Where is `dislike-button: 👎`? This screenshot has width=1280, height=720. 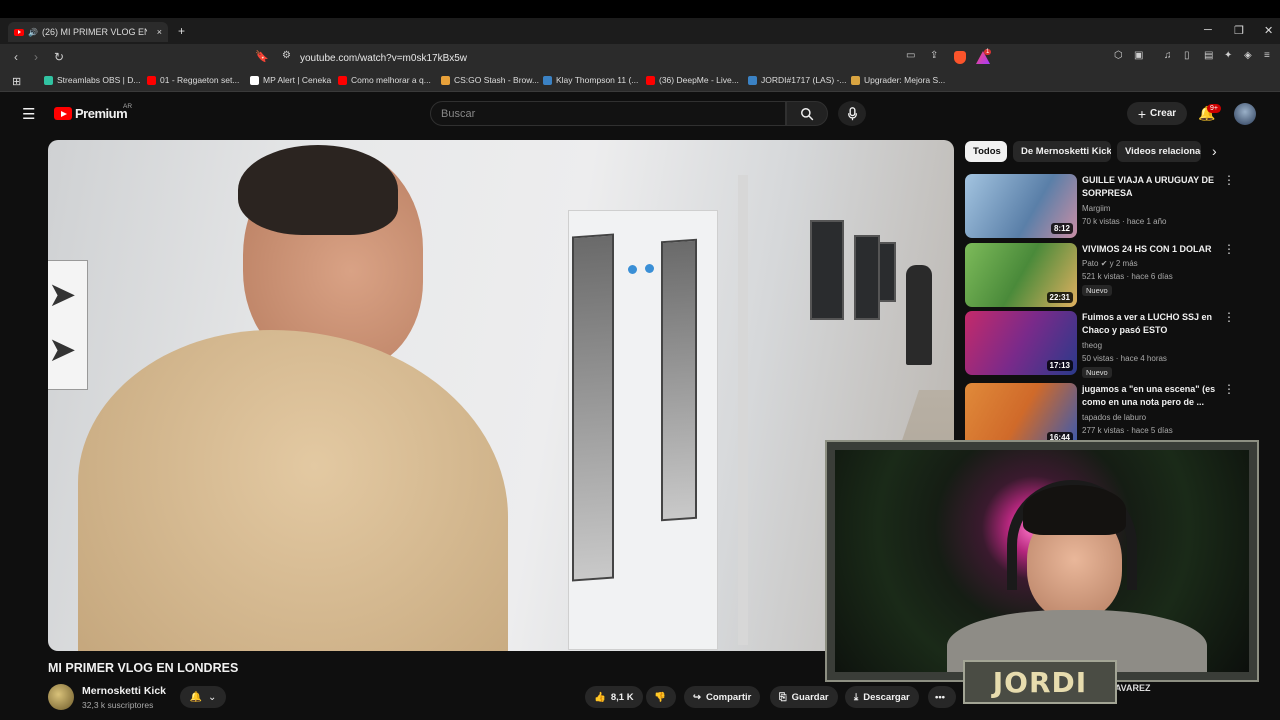 dislike-button: 👎 is located at coordinates (661, 697).